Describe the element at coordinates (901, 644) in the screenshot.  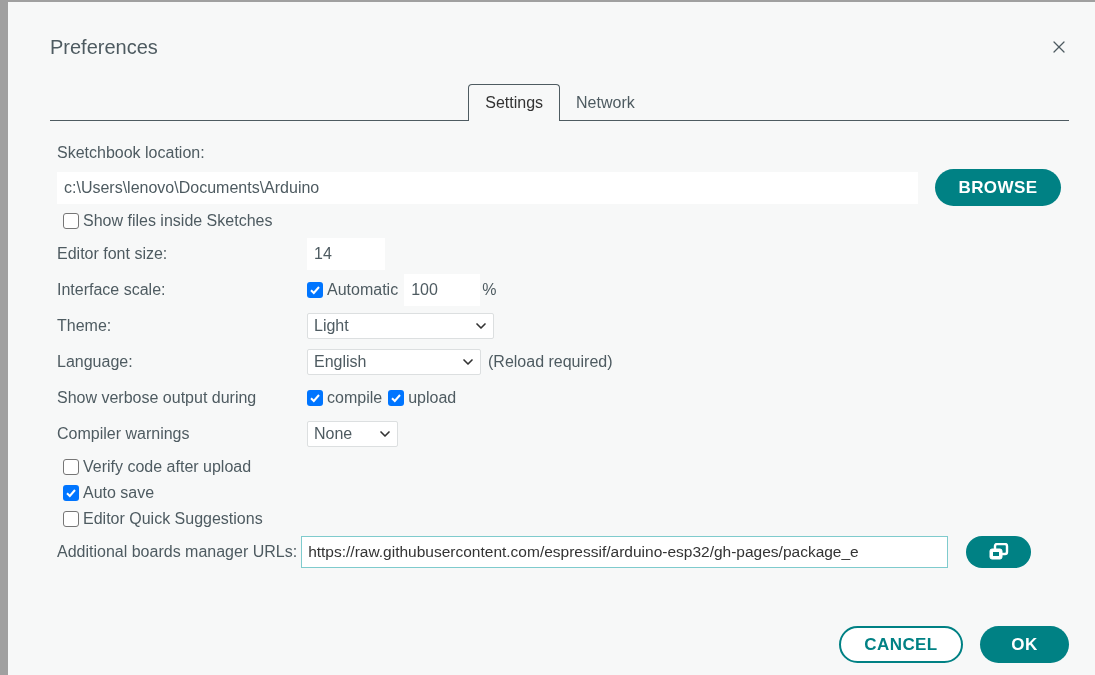
I see `cancel-button: CANCEL` at that location.